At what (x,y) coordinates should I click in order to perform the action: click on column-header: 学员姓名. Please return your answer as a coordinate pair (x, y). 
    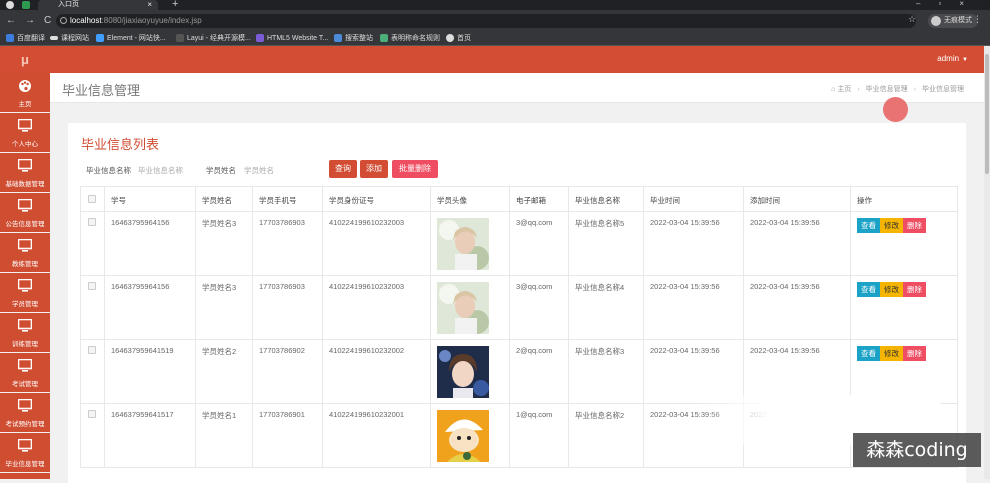
    Looking at the image, I should click on (224, 199).